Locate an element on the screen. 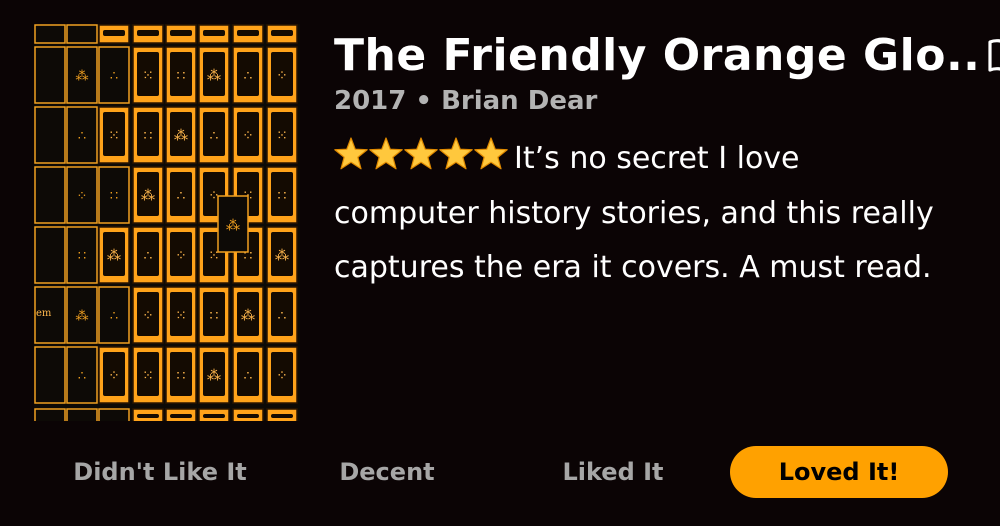  decent-button: Decent is located at coordinates (387, 472).